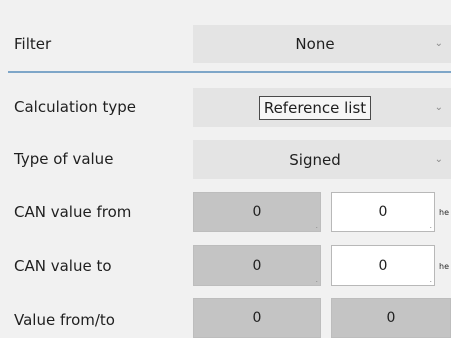  Describe the element at coordinates (33, 44) in the screenshot. I see `filter-label: Filter` at that location.